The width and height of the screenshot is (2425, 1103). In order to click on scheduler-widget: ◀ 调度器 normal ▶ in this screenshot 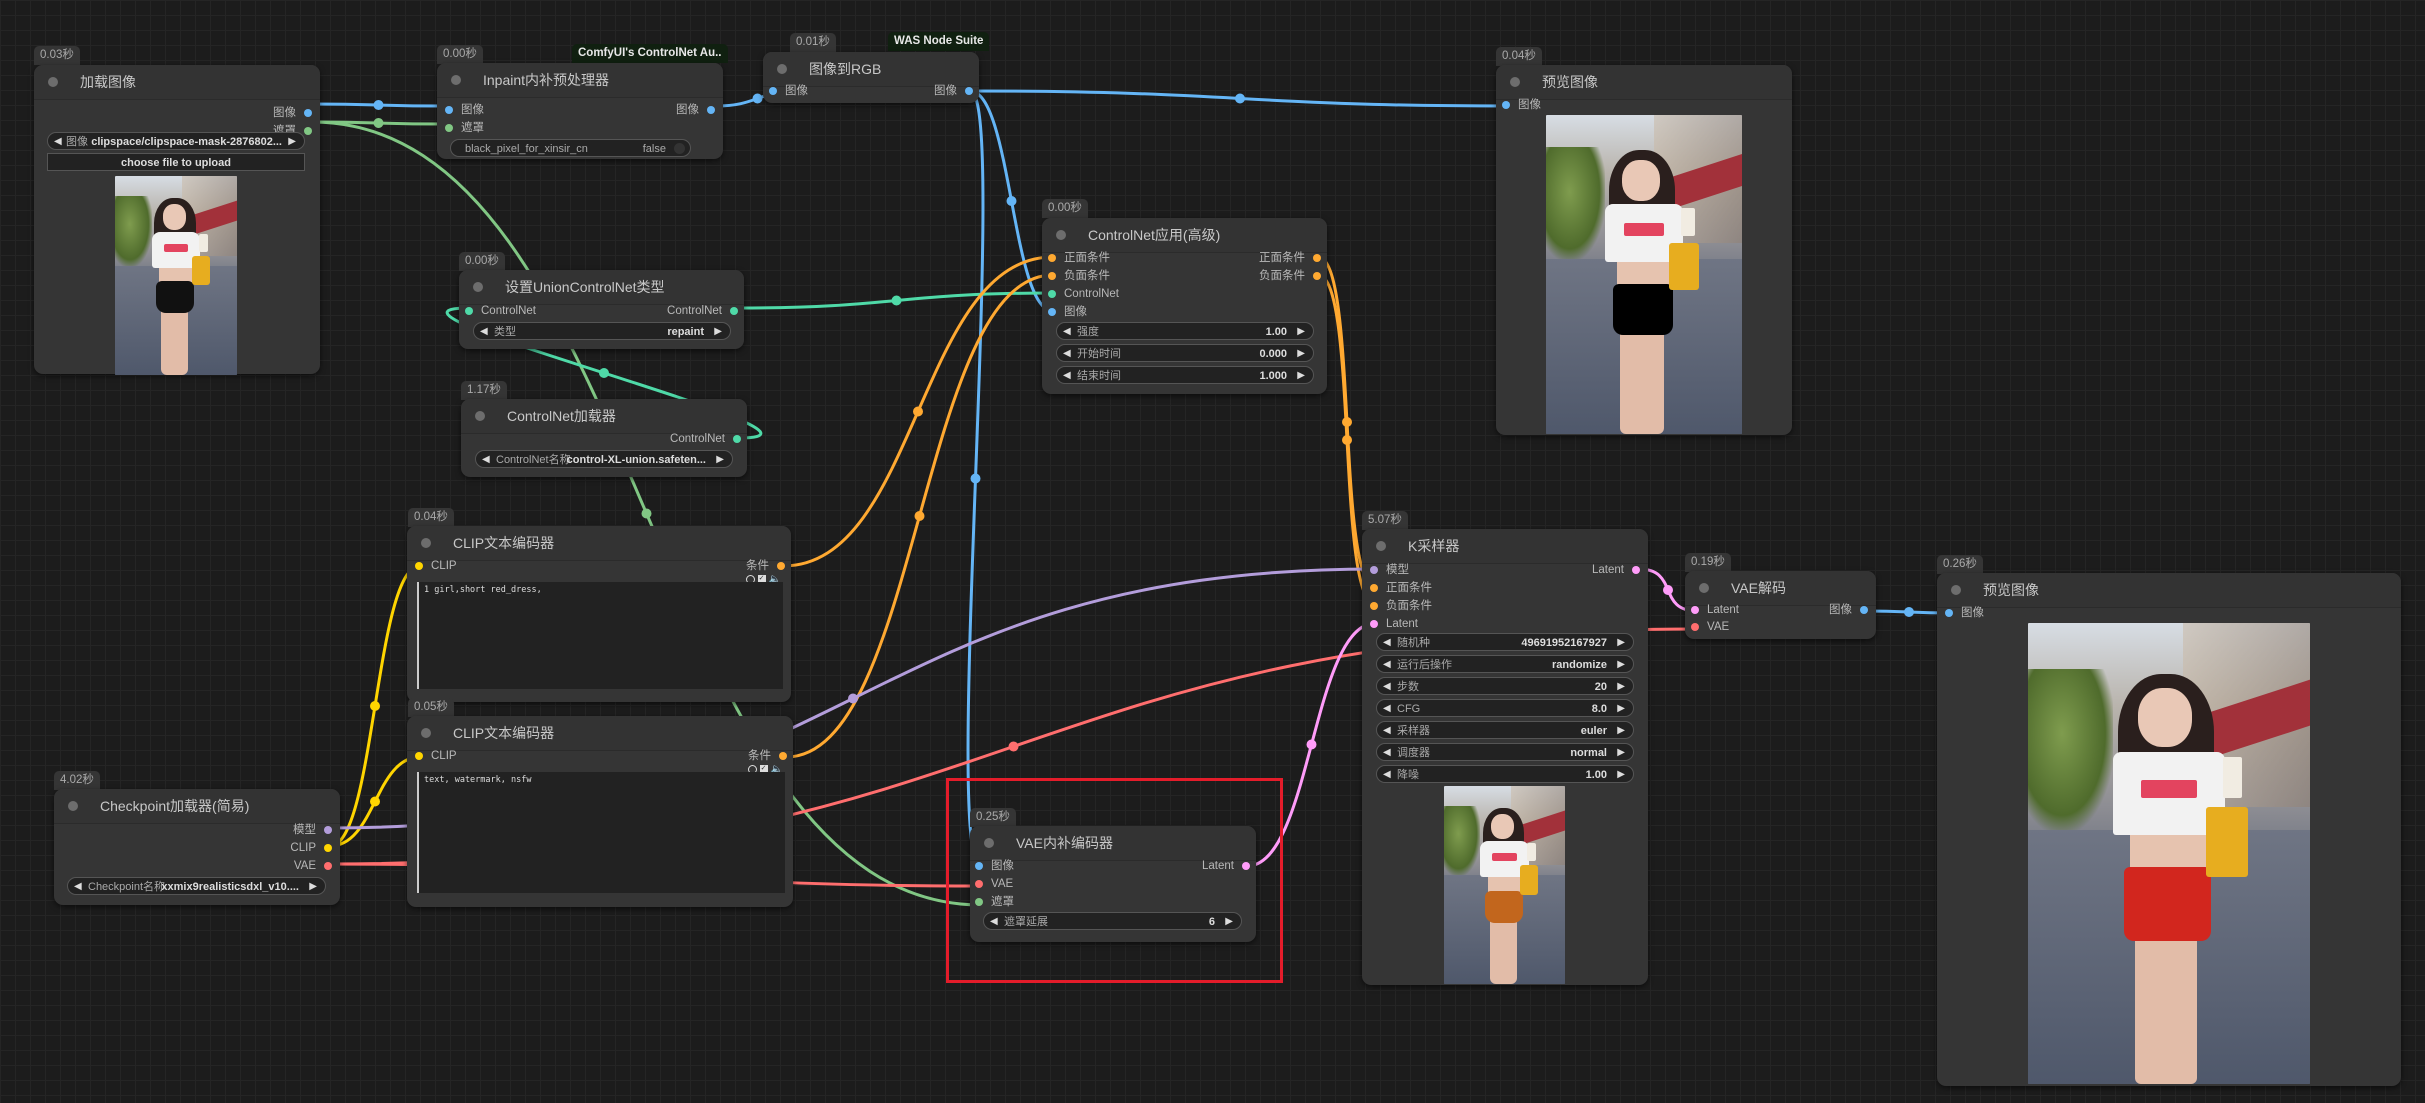, I will do `click(1505, 752)`.